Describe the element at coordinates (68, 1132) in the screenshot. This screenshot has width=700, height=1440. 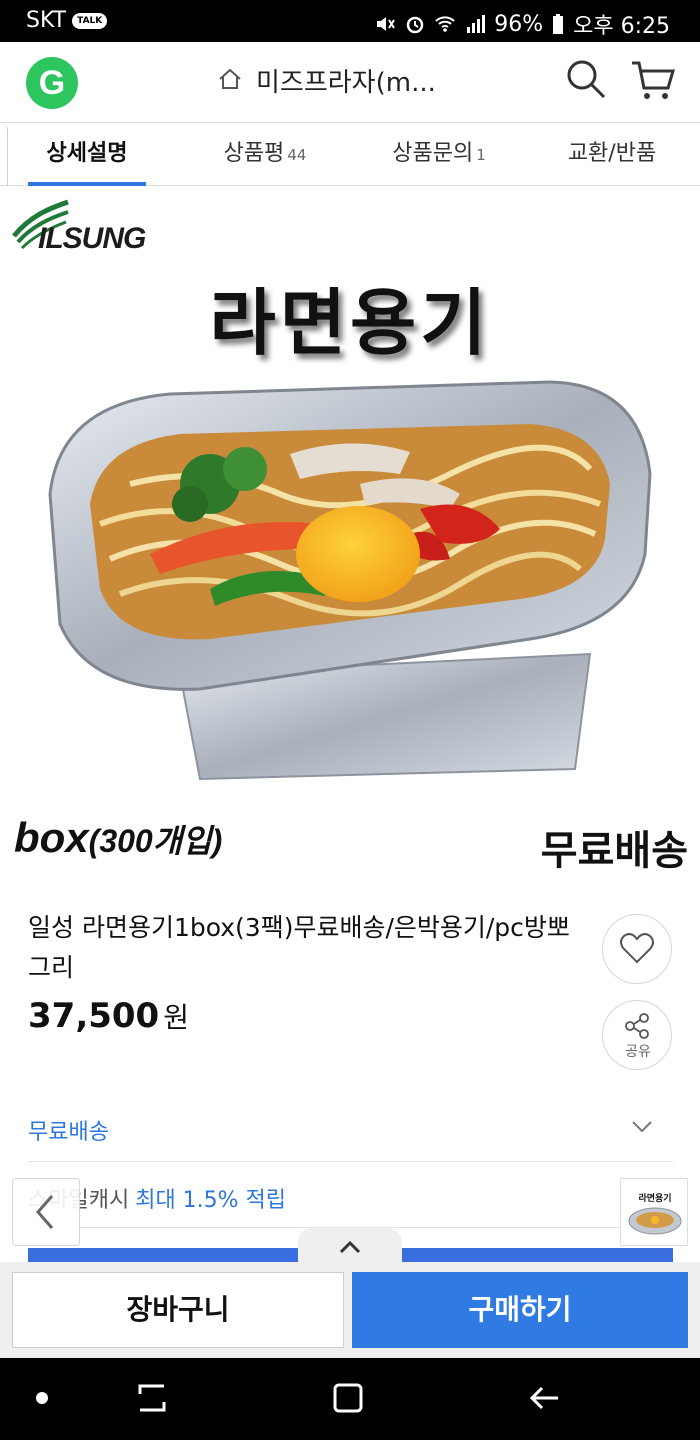
I see `shipping-label: 무료배송` at that location.